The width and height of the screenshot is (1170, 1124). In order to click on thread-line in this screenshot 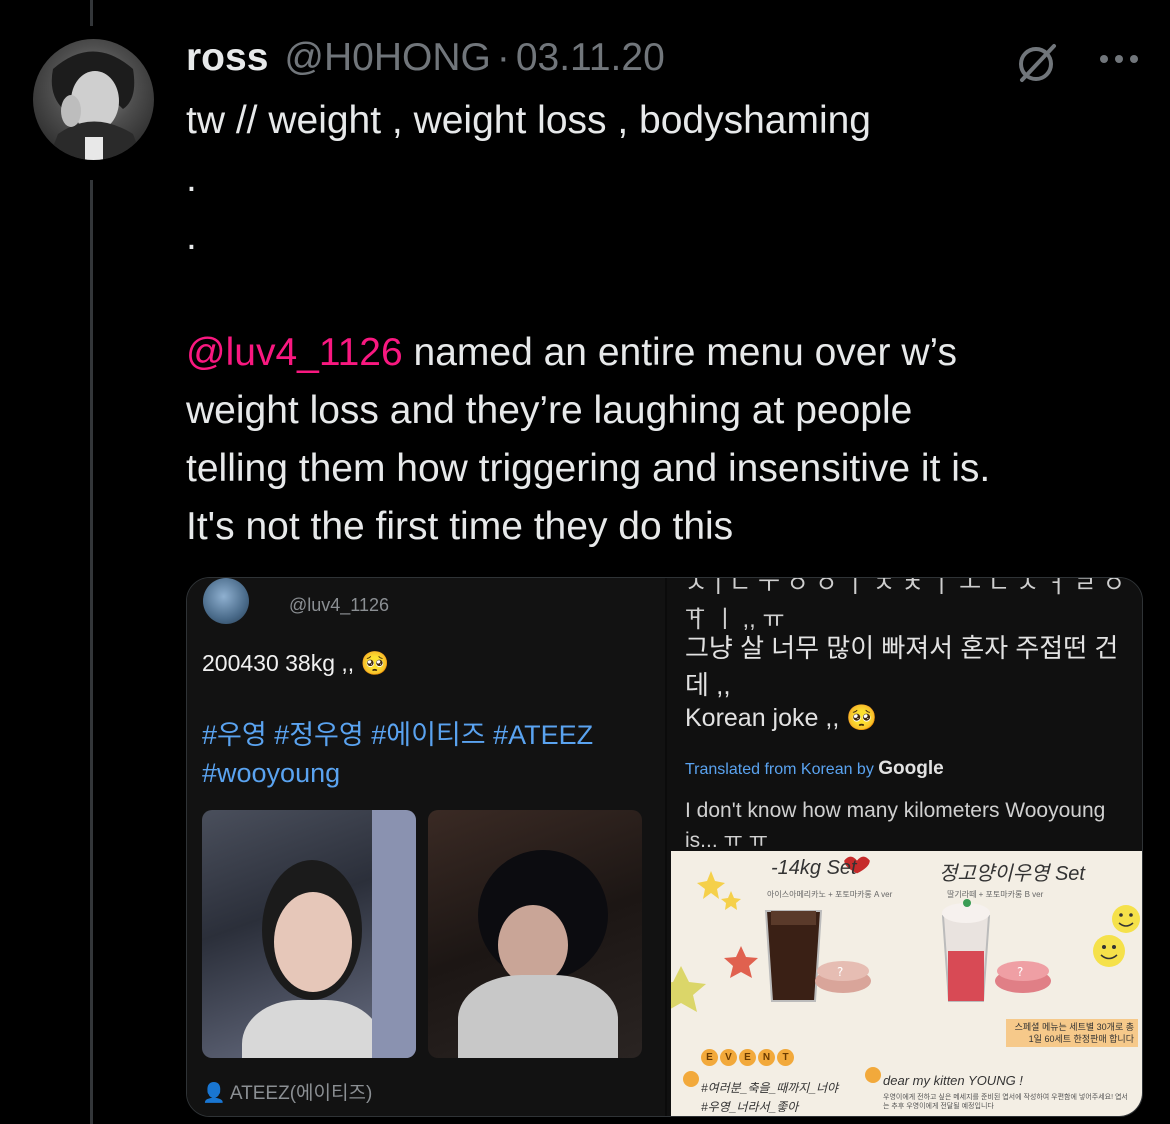, I will do `click(91, 652)`.